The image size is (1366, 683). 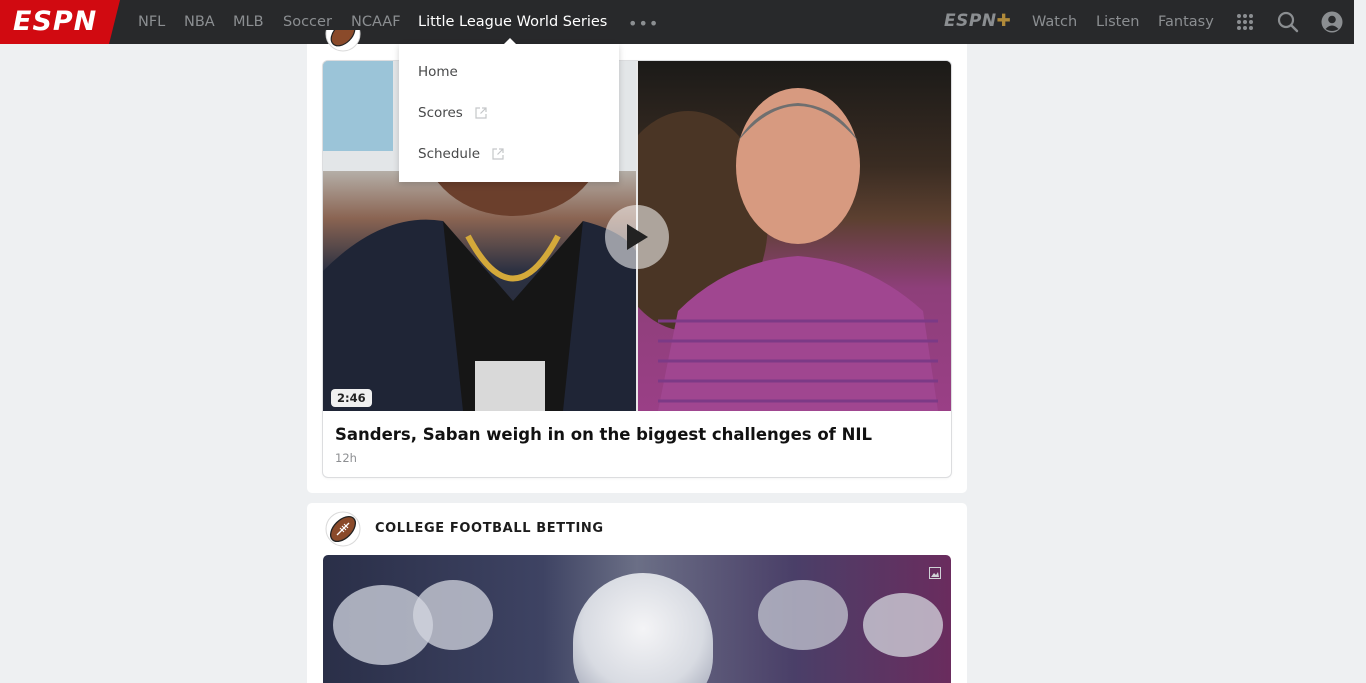 I want to click on dropdown-item-home: Home, so click(x=438, y=72).